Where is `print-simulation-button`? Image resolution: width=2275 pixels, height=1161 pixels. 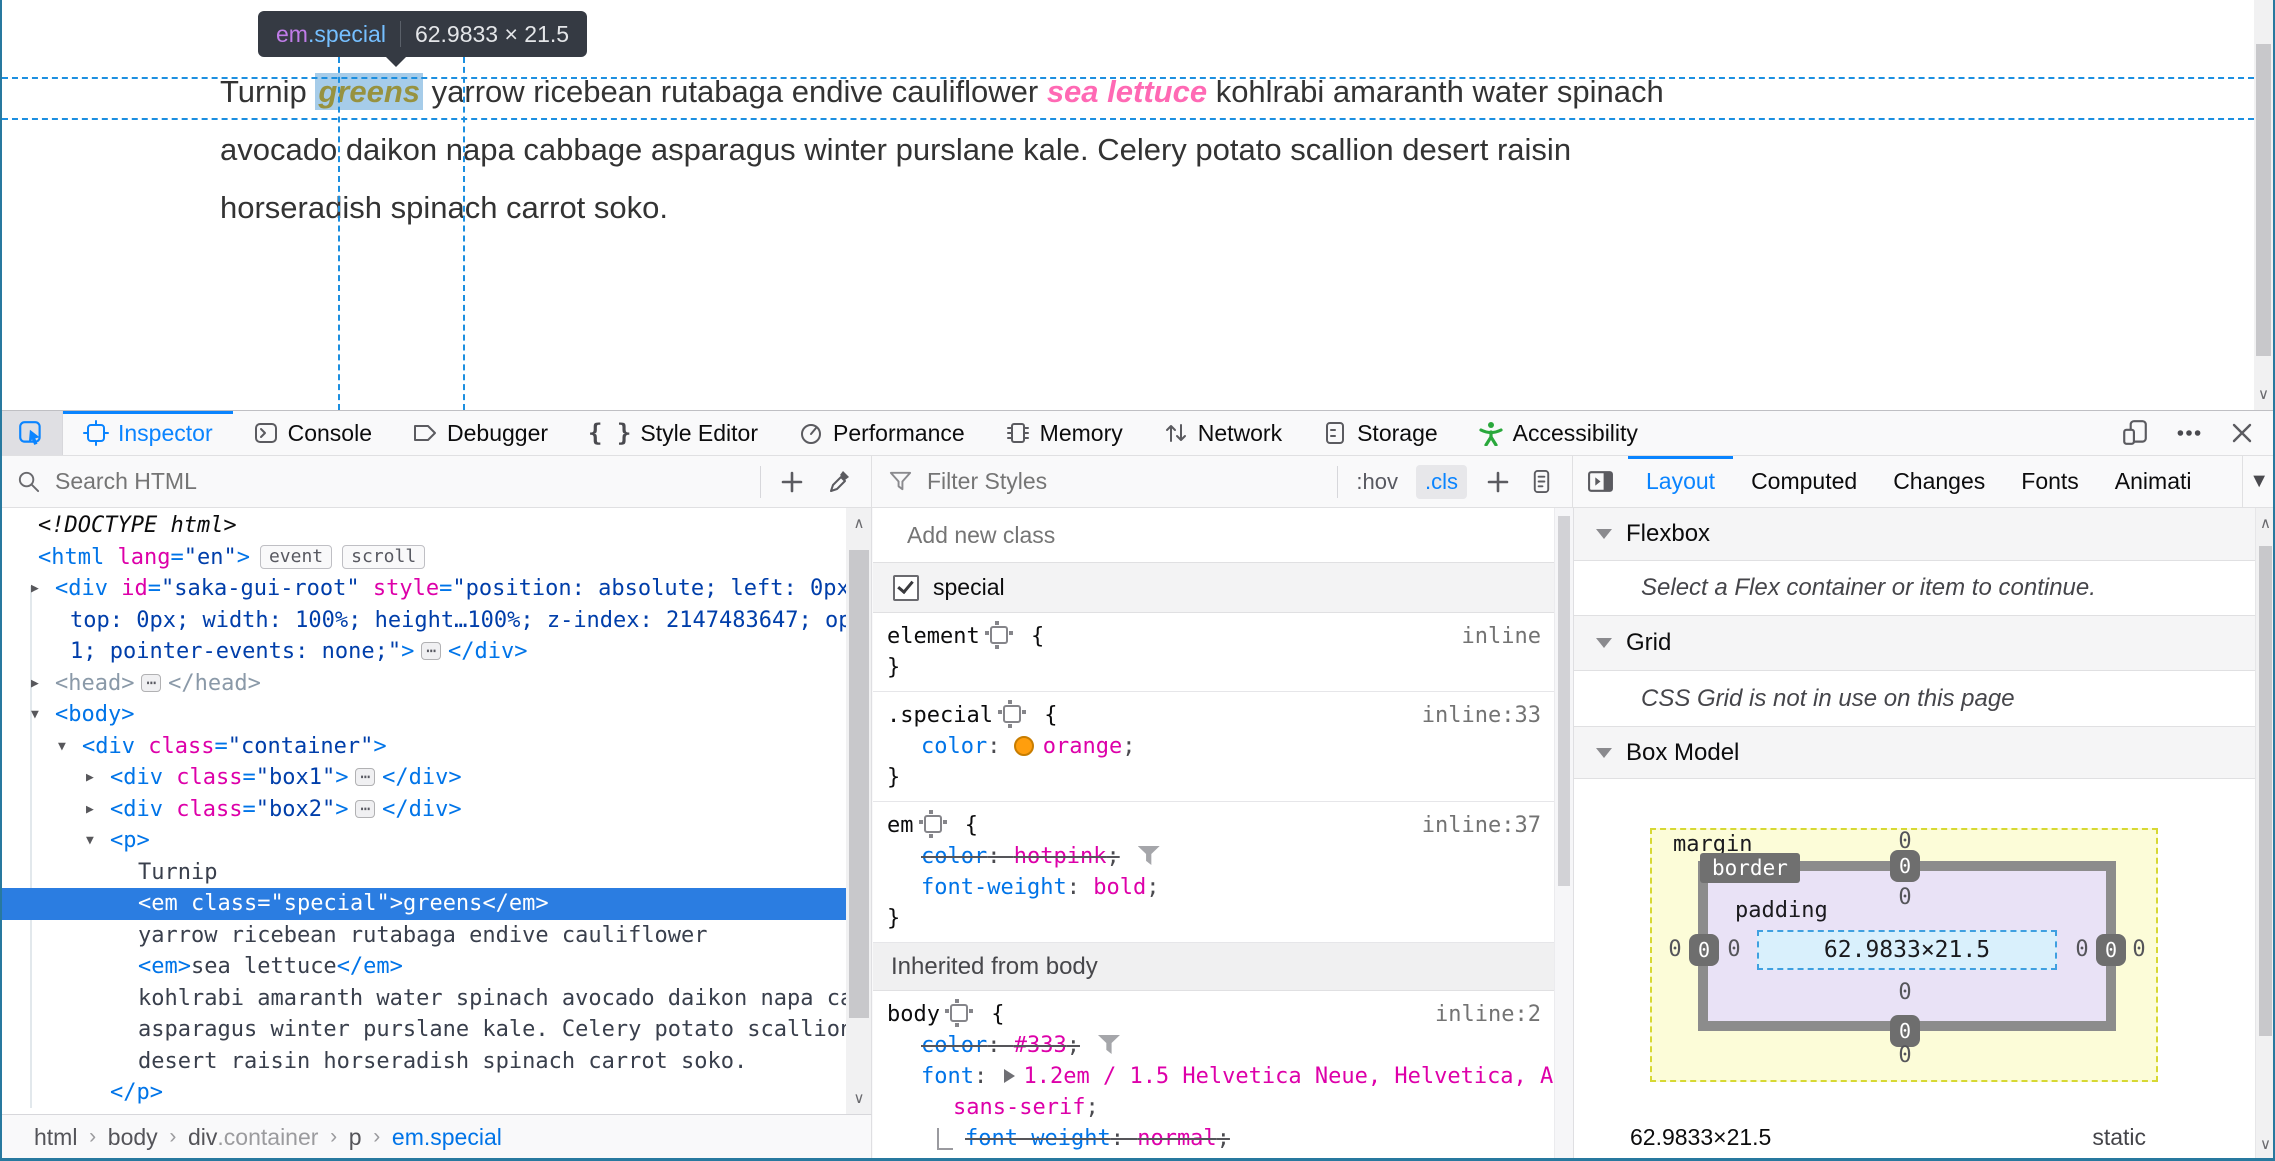
print-simulation-button is located at coordinates (1541, 481).